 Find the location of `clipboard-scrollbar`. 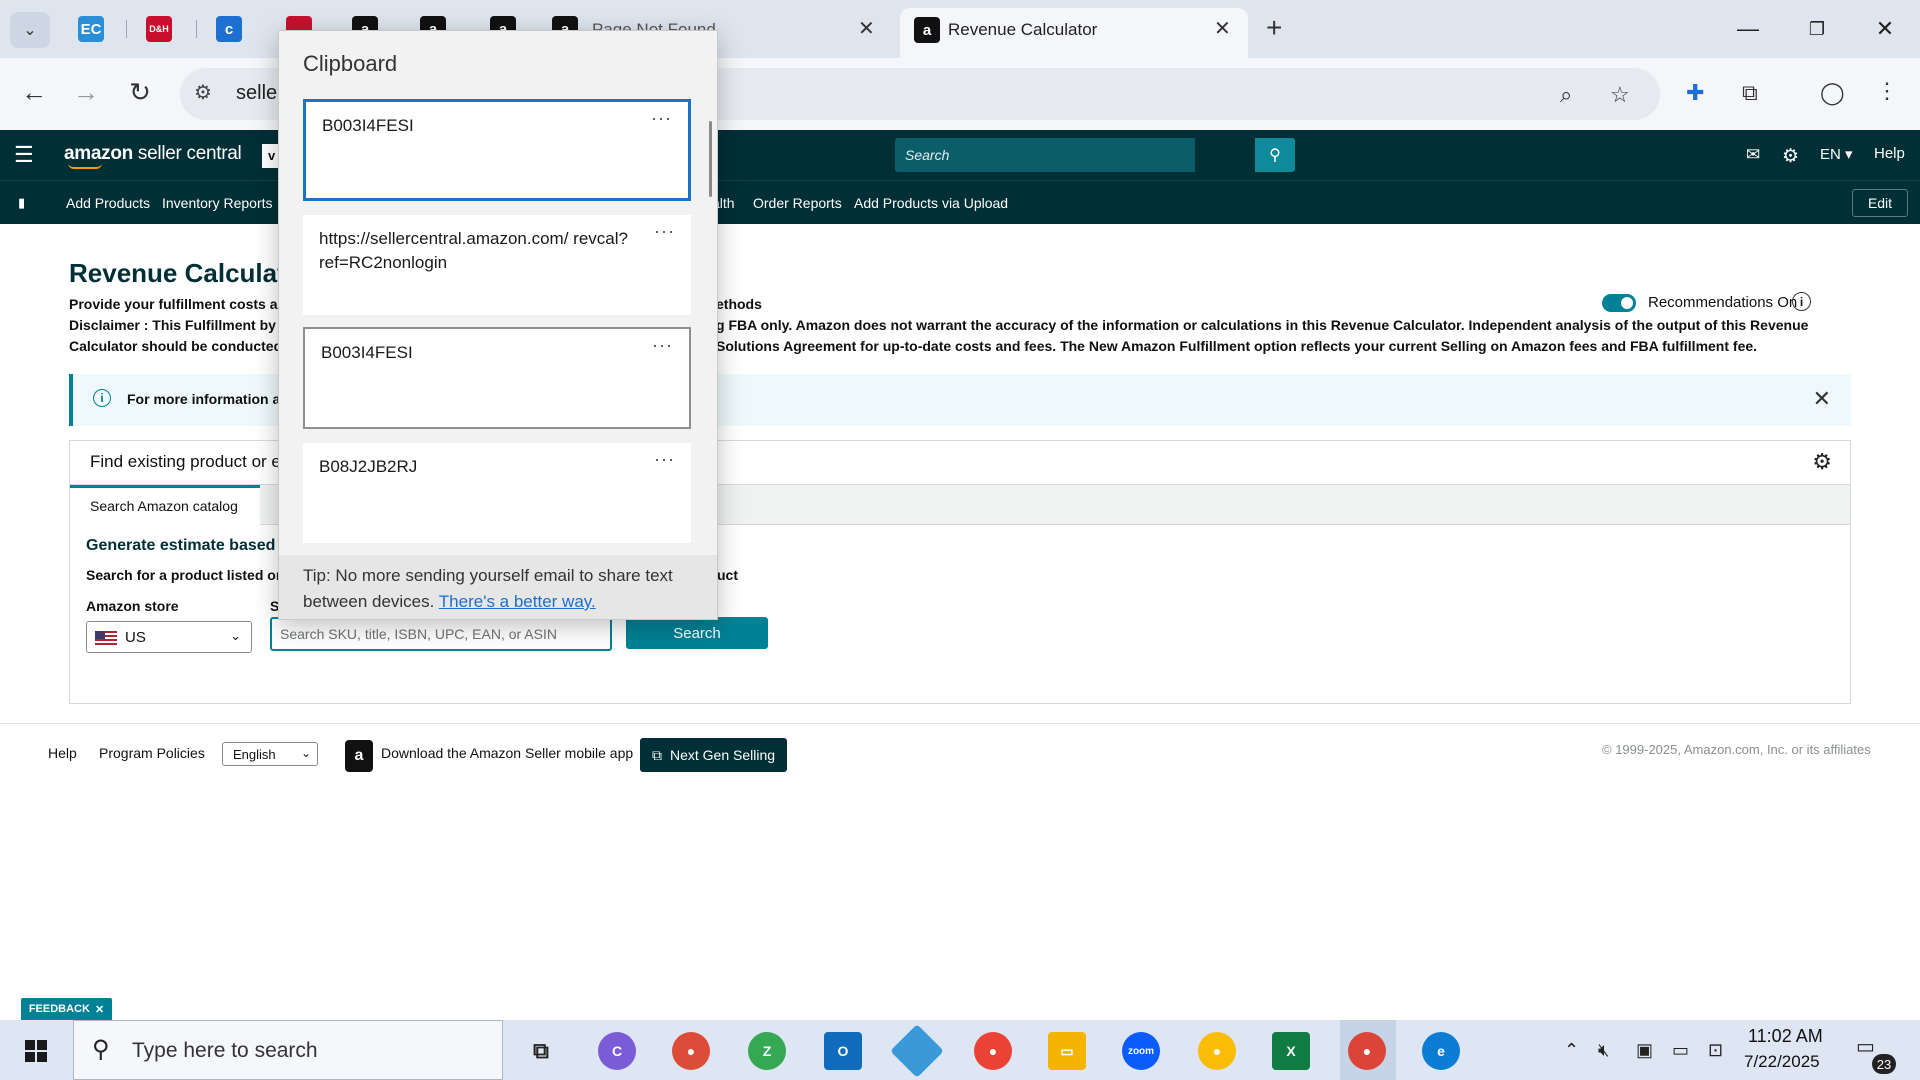

clipboard-scrollbar is located at coordinates (710, 159).